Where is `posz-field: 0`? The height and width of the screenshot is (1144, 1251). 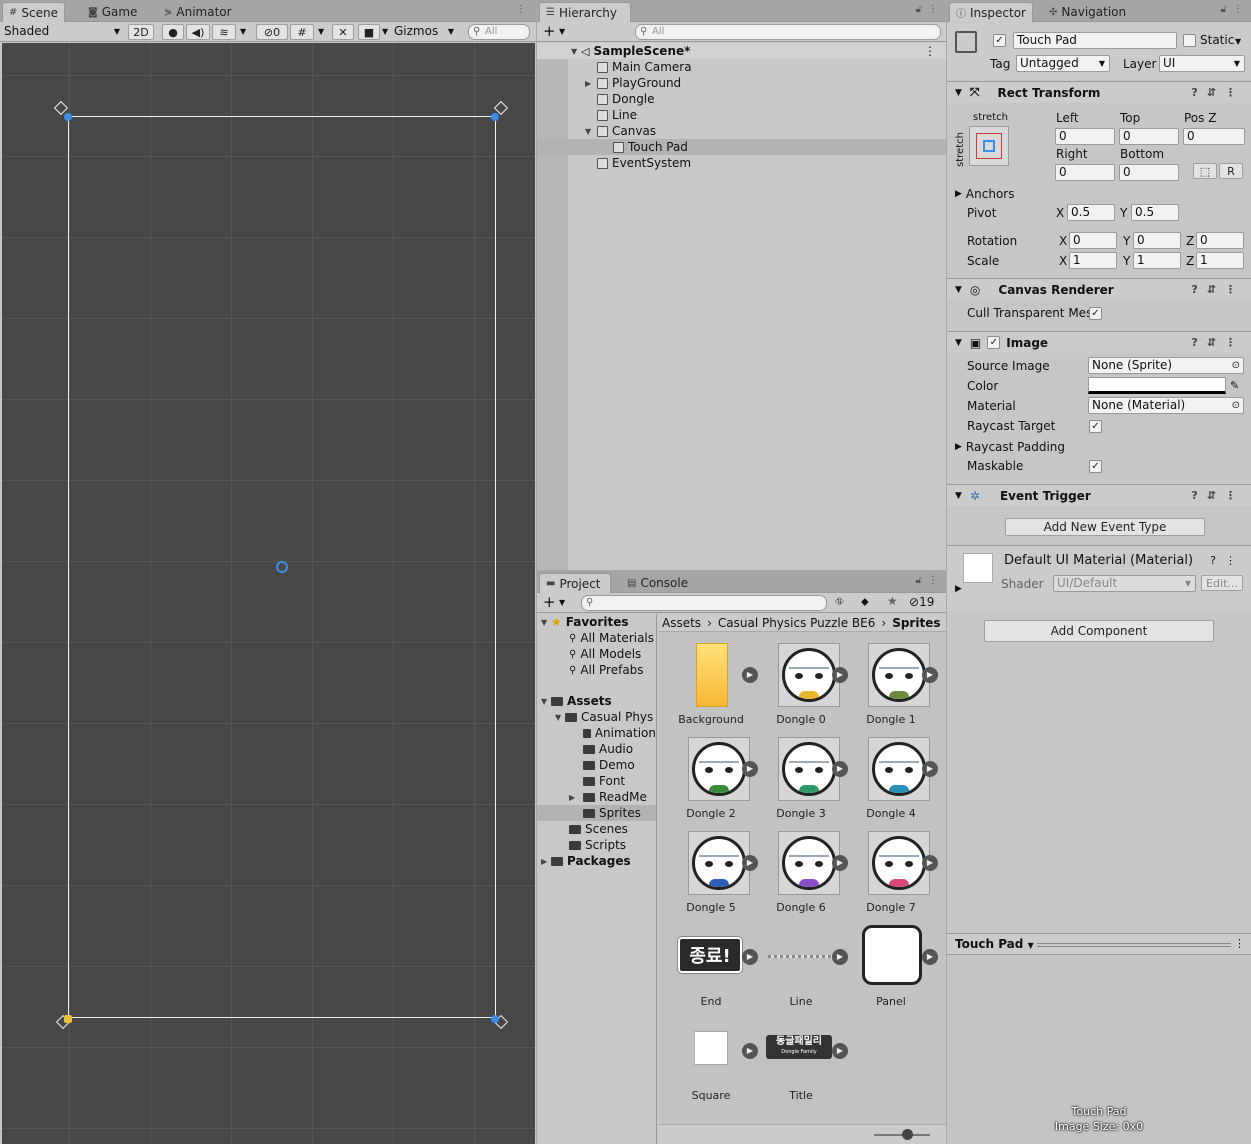
posz-field: 0 is located at coordinates (1214, 136).